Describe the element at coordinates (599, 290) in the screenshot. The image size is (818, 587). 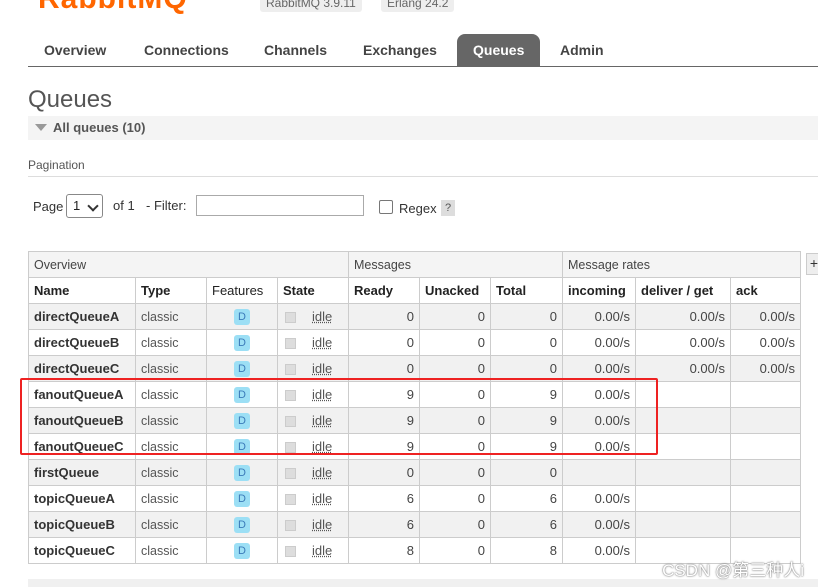
I see `col-incoming: incoming` at that location.